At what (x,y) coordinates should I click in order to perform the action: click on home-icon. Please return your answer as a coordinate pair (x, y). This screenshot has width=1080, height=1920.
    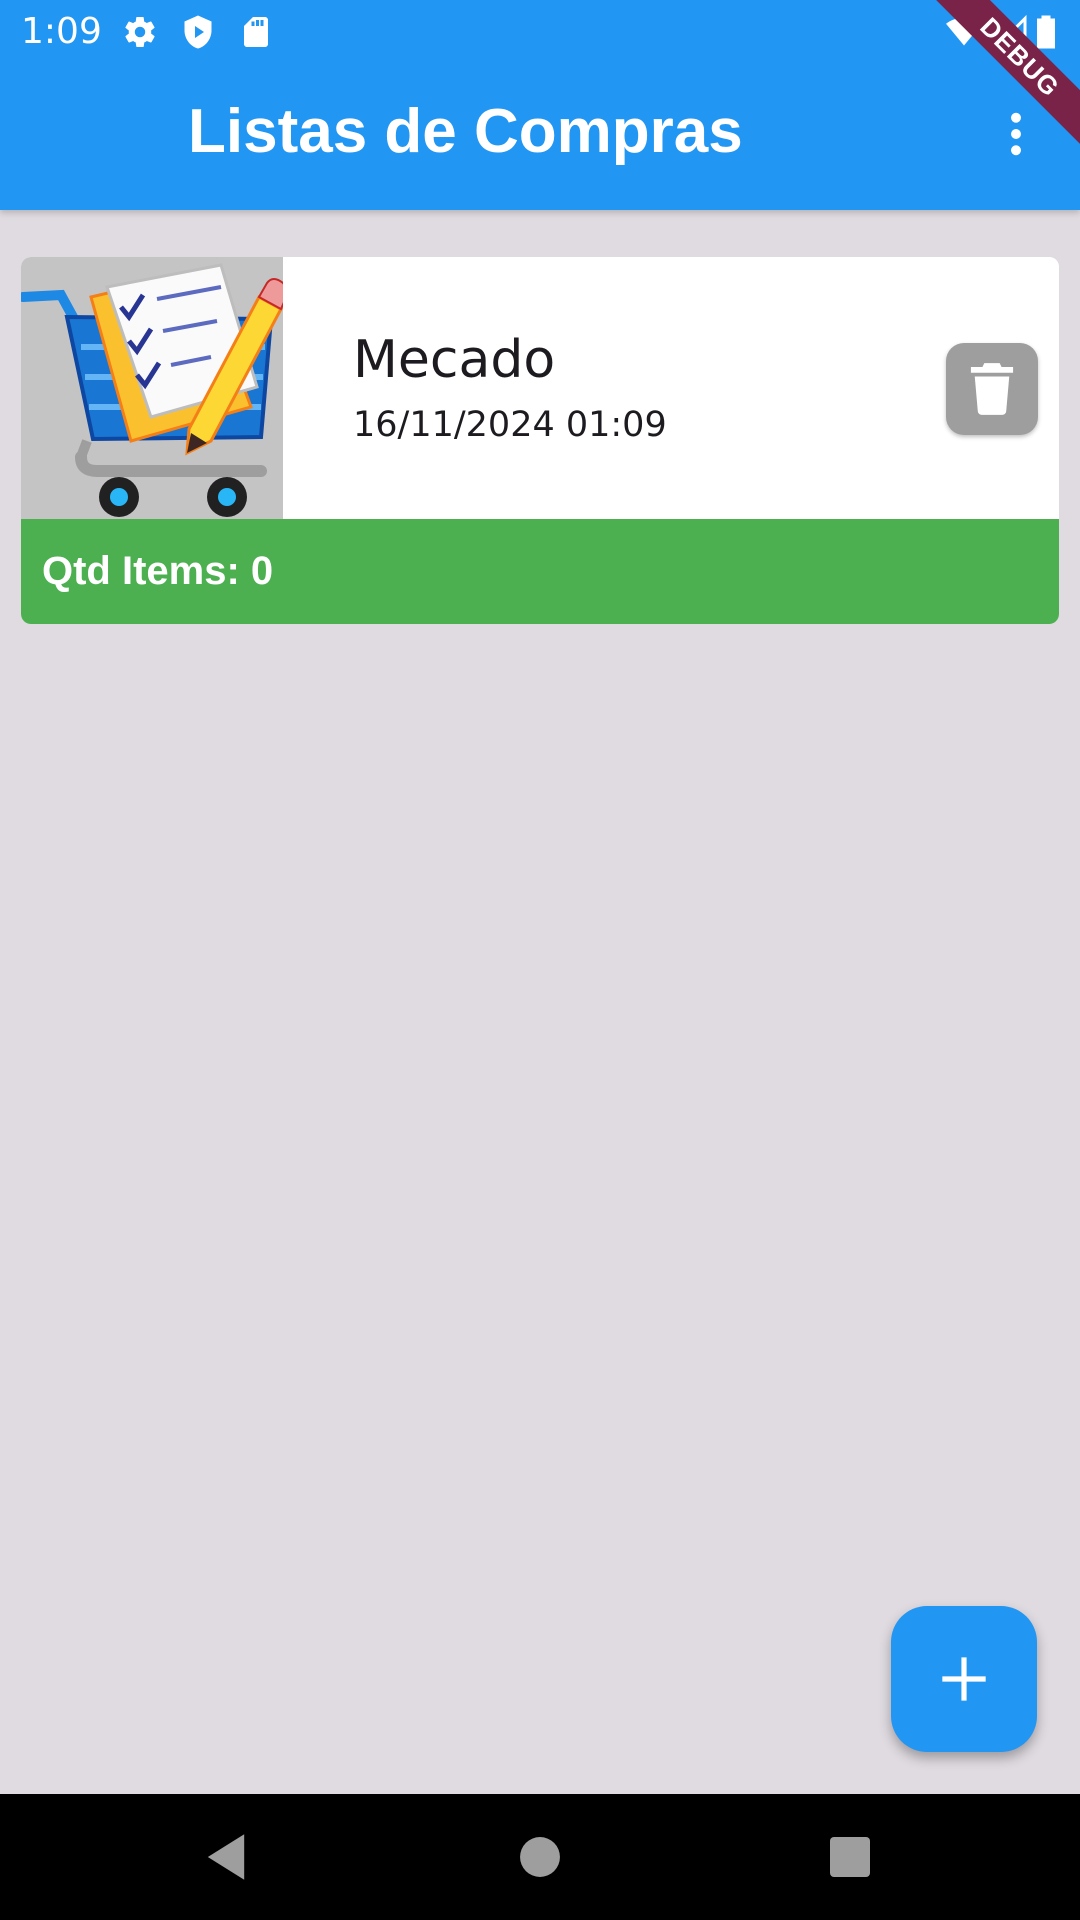
    Looking at the image, I should click on (540, 1857).